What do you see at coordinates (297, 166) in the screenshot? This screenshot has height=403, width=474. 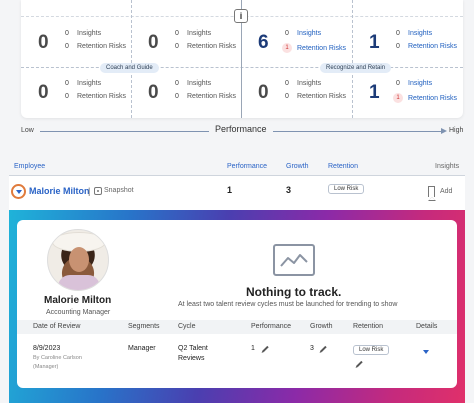 I see `column-header-growth: Growth` at bounding box center [297, 166].